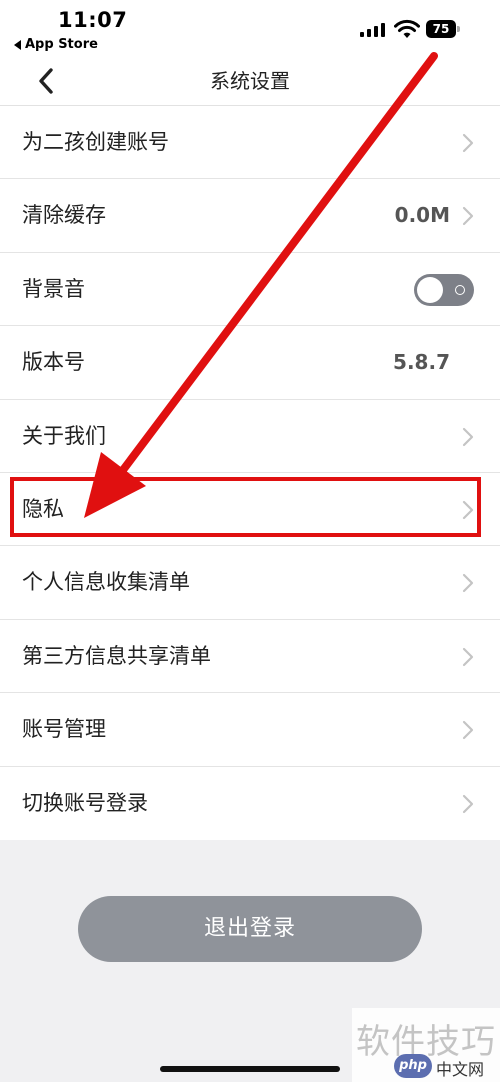 This screenshot has height=1082, width=500. Describe the element at coordinates (250, 143) in the screenshot. I see `row-create-second-child-account: 为二孩创建账号` at that location.